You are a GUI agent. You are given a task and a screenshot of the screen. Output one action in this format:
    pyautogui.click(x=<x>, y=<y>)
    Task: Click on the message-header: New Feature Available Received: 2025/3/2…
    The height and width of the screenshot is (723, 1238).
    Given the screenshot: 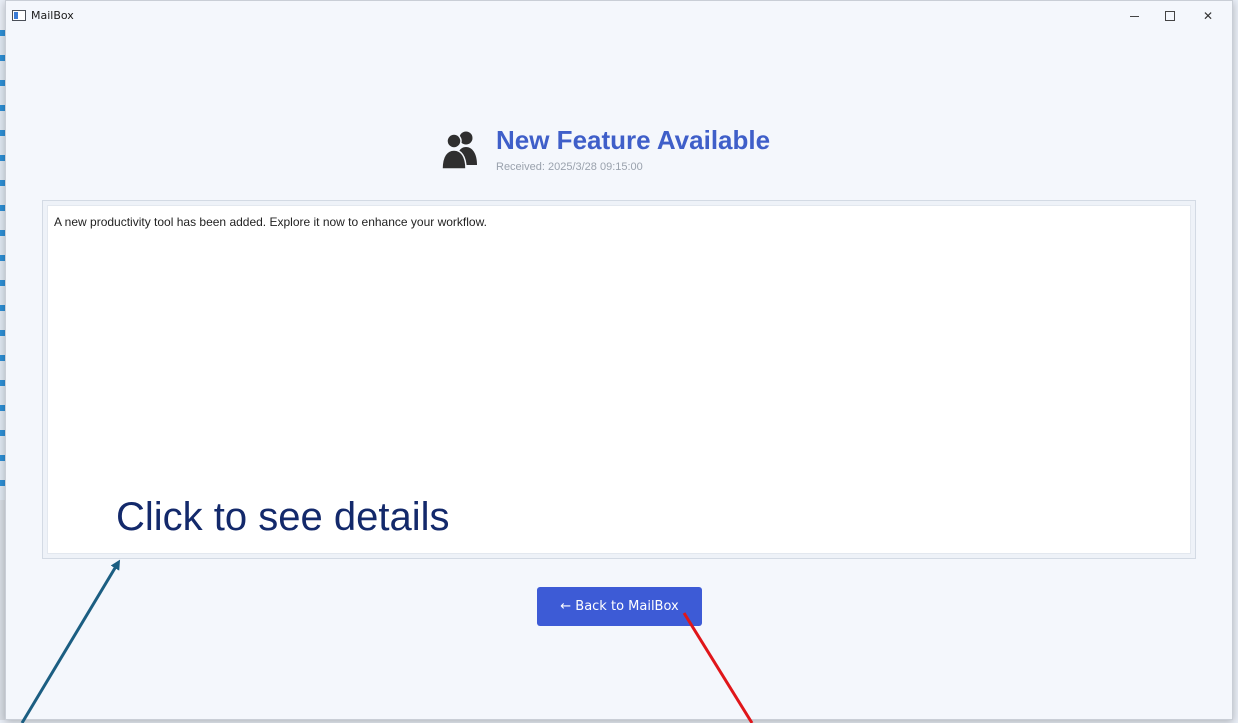 What is the action you would take?
    pyautogui.click(x=619, y=149)
    